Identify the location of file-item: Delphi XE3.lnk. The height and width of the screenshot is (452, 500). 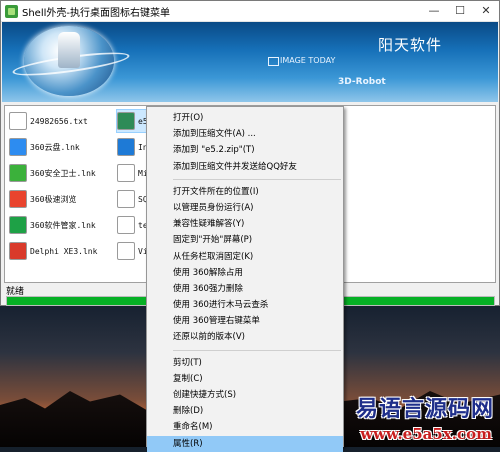
(67, 251).